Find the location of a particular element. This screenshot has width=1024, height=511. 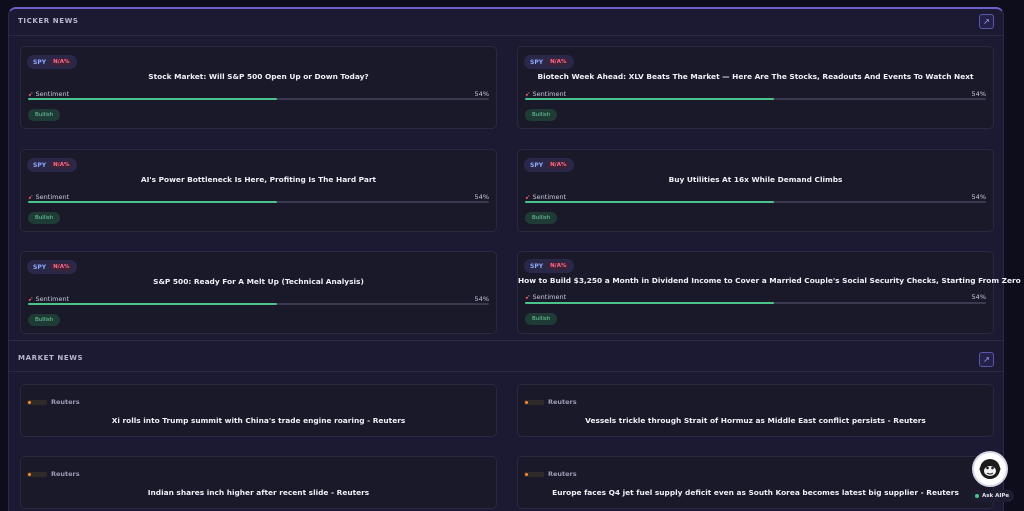

market-news-header: MARKET NEWS ↗ is located at coordinates (506, 356).